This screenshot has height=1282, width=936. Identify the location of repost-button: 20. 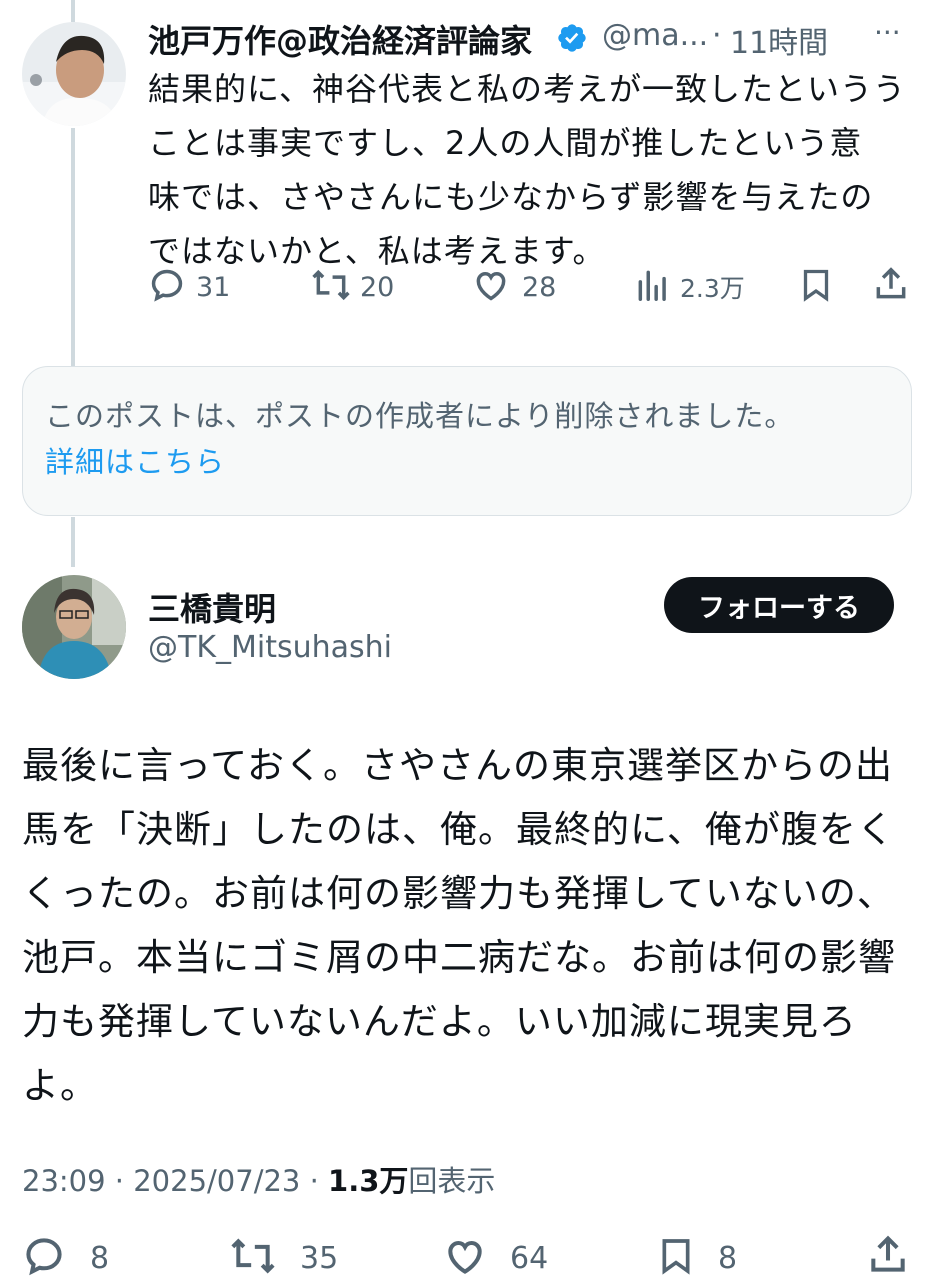
(352, 287).